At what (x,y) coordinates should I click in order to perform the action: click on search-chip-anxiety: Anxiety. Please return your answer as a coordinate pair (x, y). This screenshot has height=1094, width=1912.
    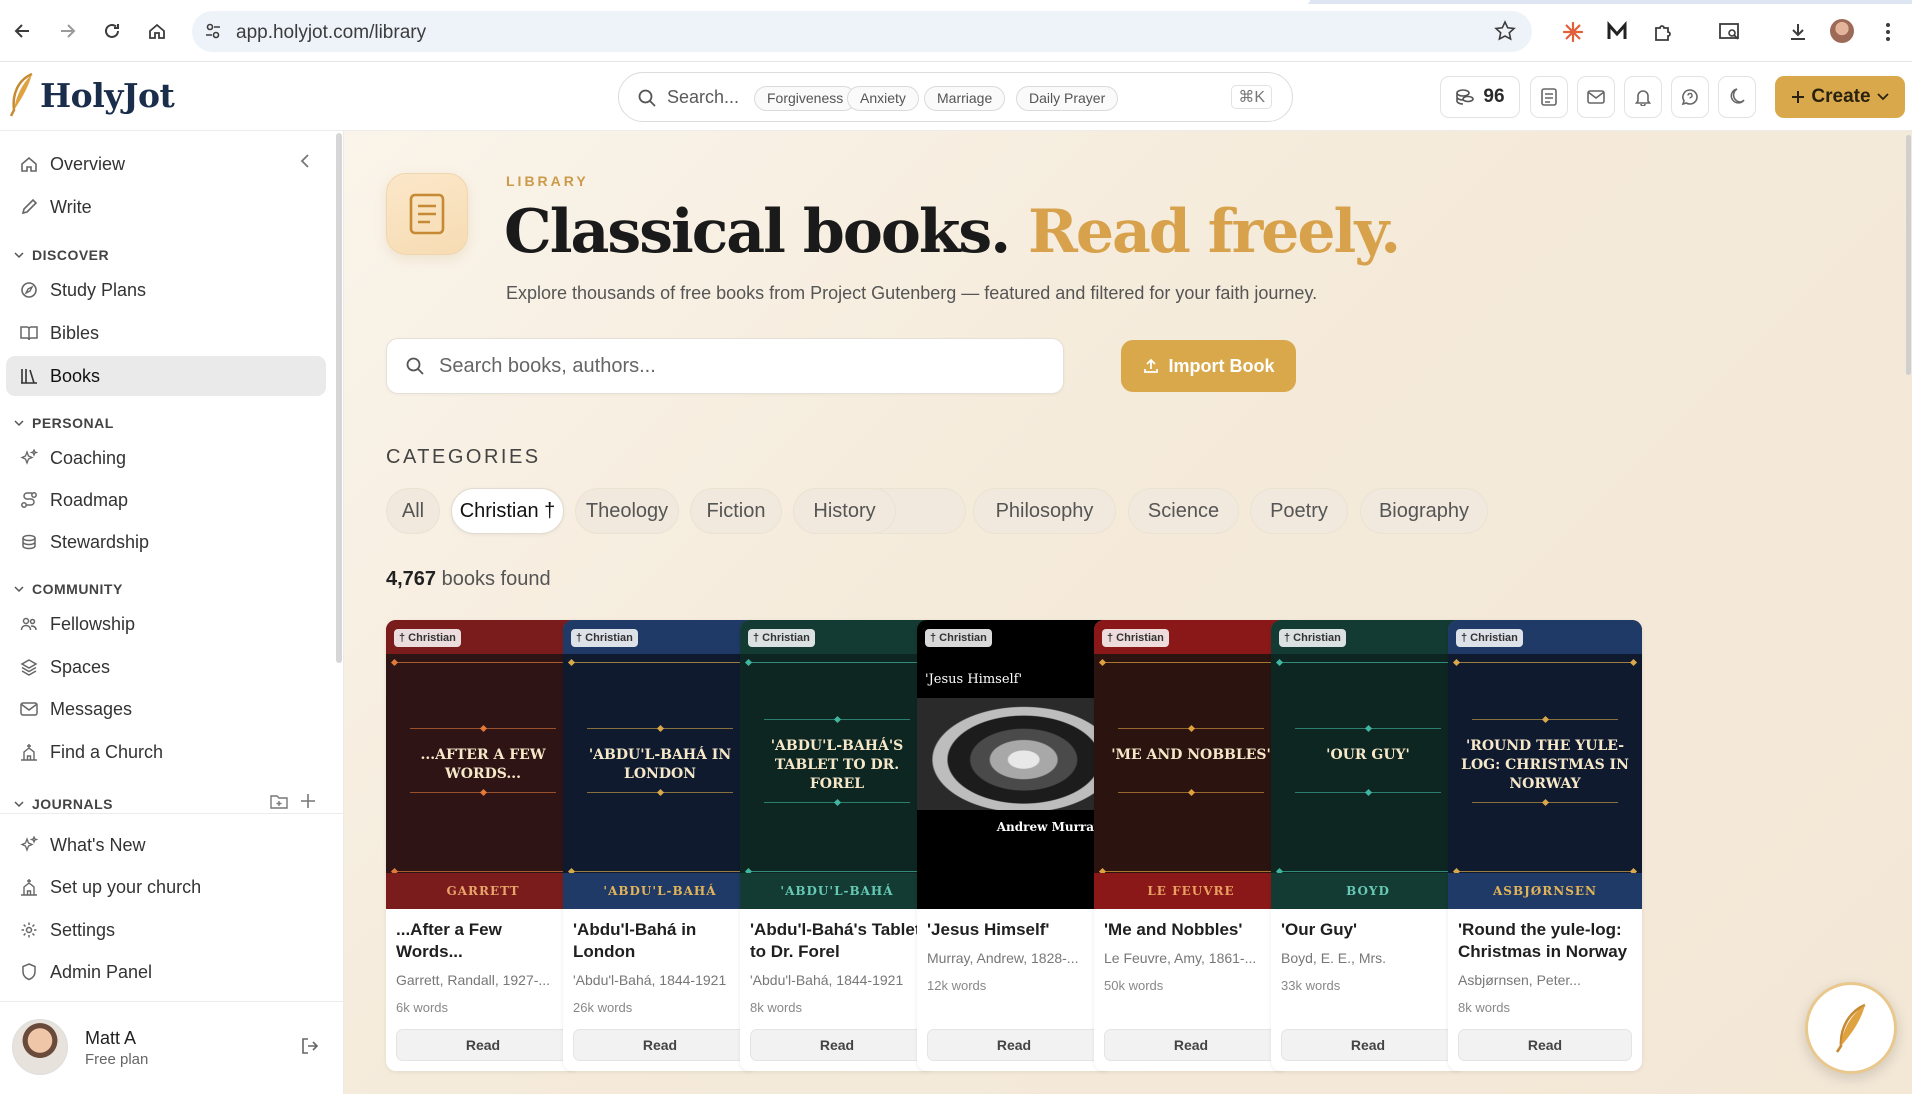
    Looking at the image, I should click on (883, 98).